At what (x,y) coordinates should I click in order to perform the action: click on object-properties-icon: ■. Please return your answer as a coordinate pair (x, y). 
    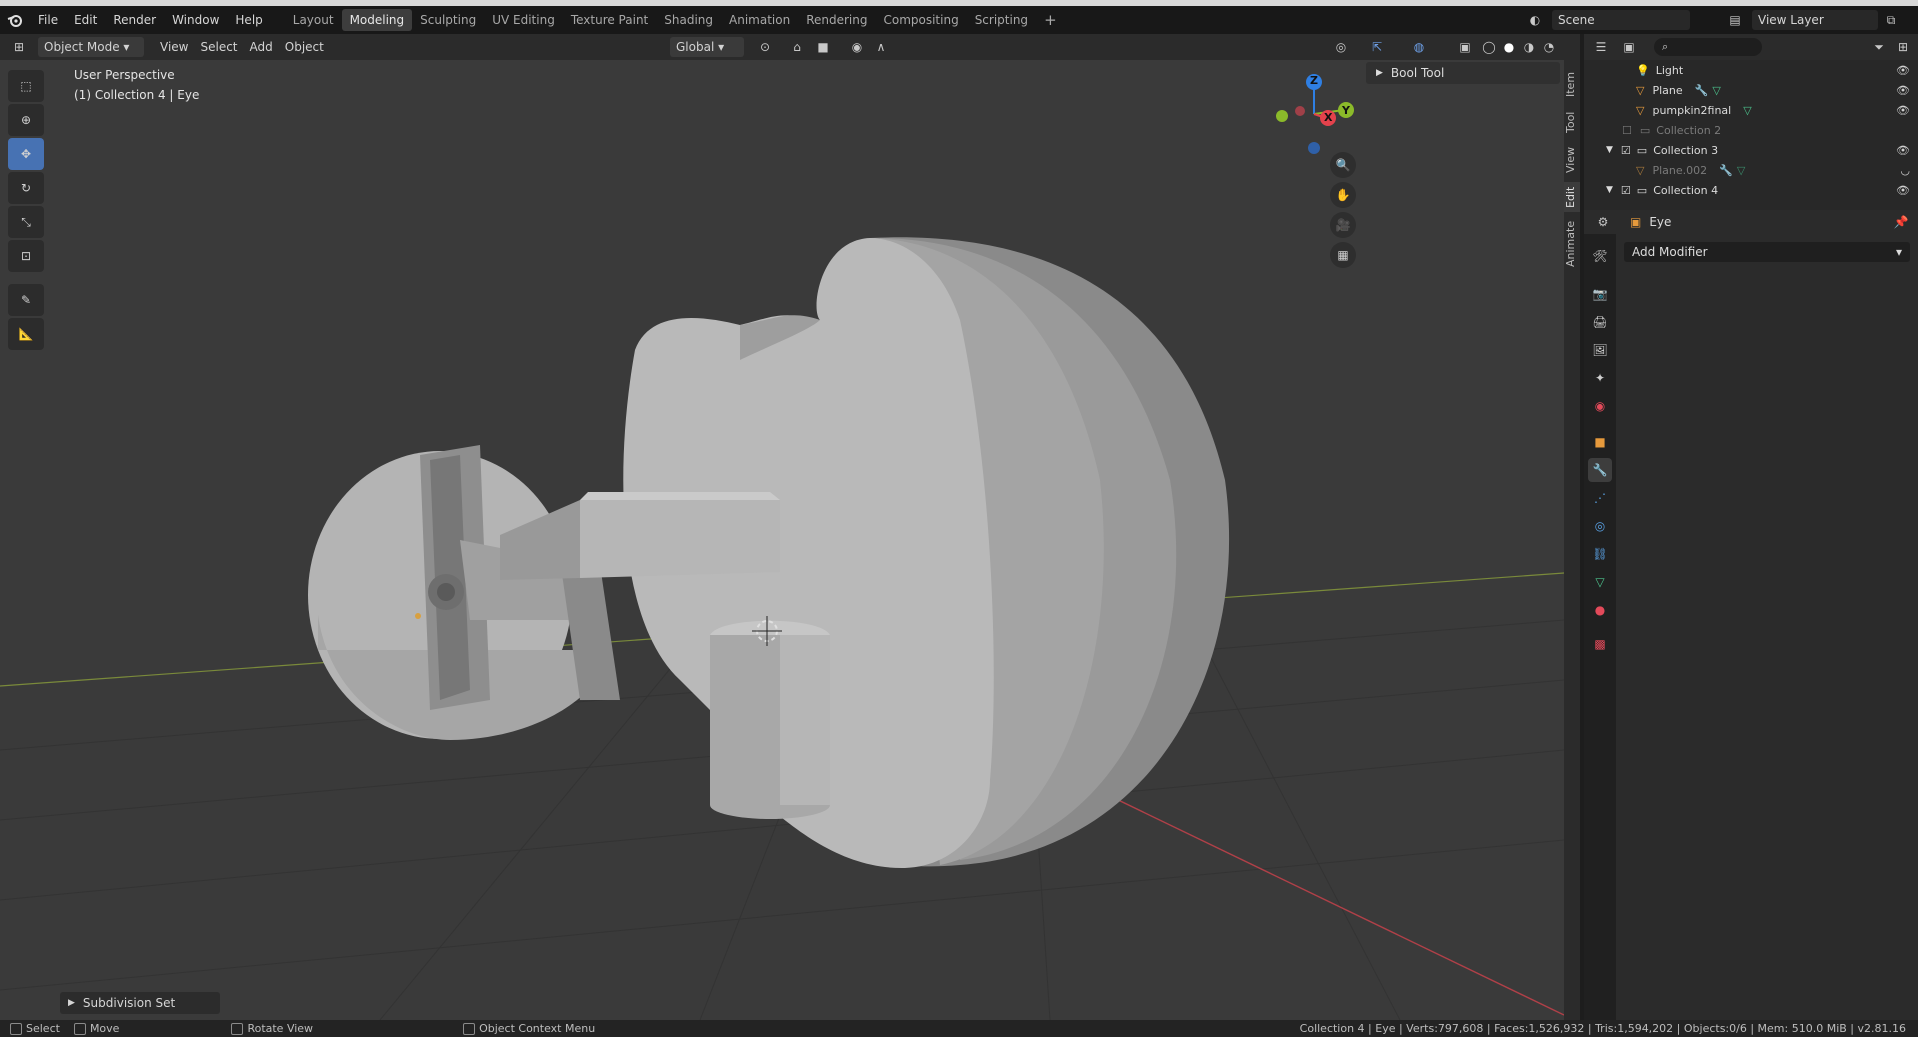
    Looking at the image, I should click on (1600, 442).